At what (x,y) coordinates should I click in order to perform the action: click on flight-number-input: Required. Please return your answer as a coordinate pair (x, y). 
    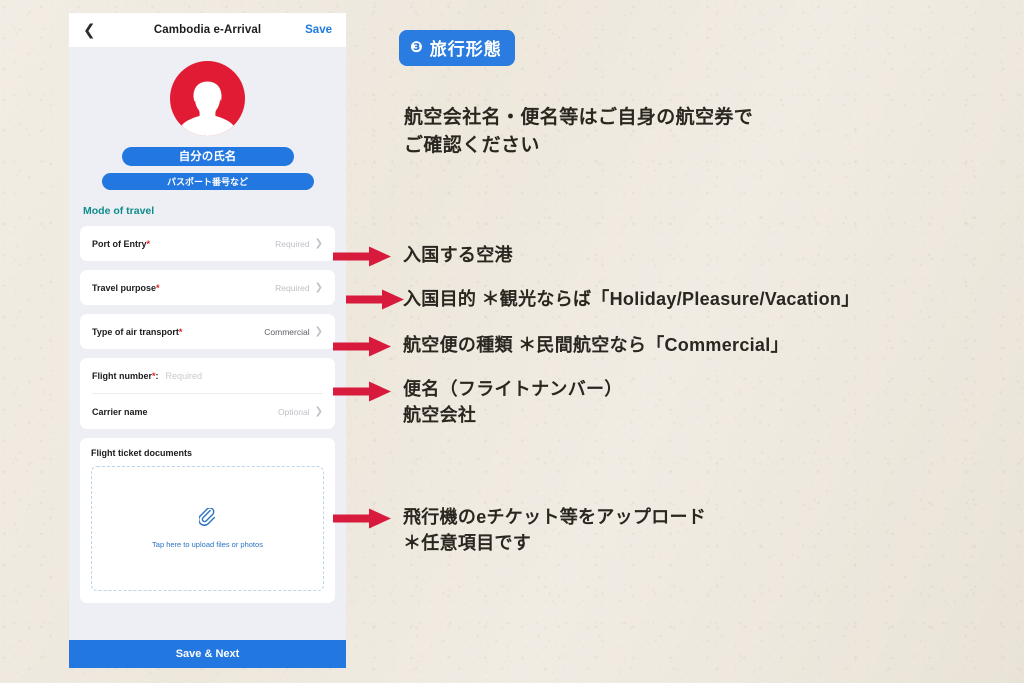
    Looking at the image, I should click on (184, 376).